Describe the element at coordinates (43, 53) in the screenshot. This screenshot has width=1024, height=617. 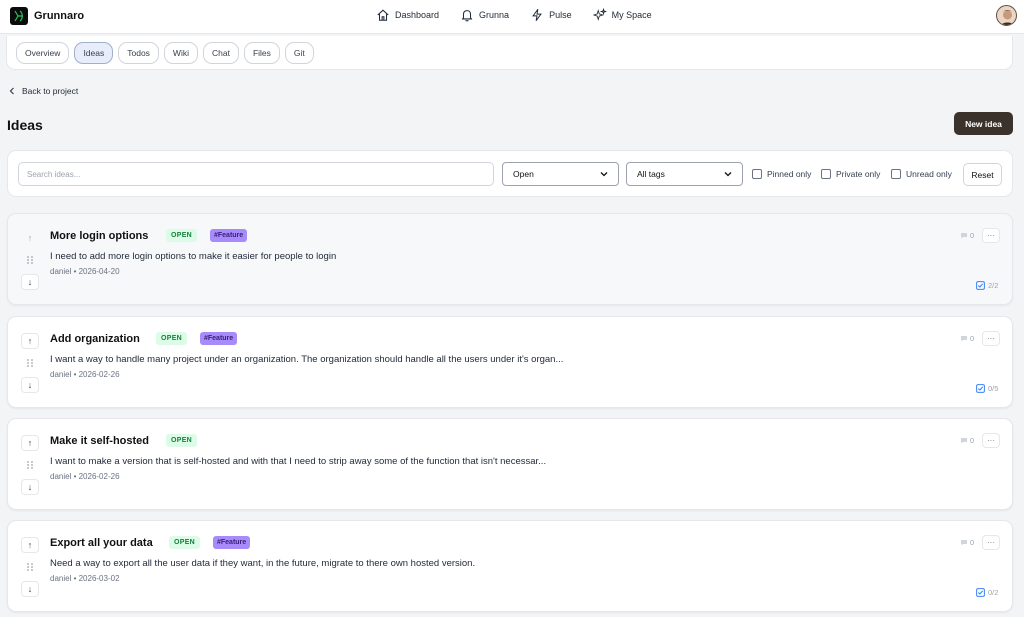
I see `tab-overview: Overview` at that location.